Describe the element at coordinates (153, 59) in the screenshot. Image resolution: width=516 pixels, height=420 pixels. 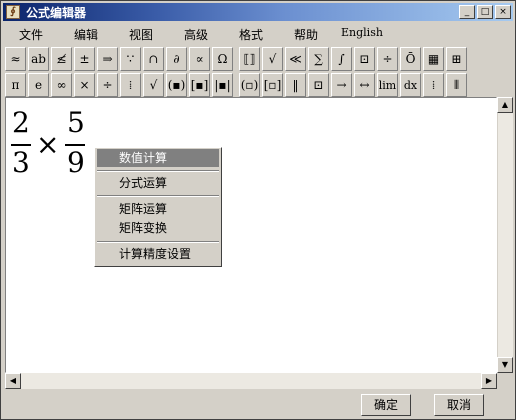
I see `tool-sets: ∩` at that location.